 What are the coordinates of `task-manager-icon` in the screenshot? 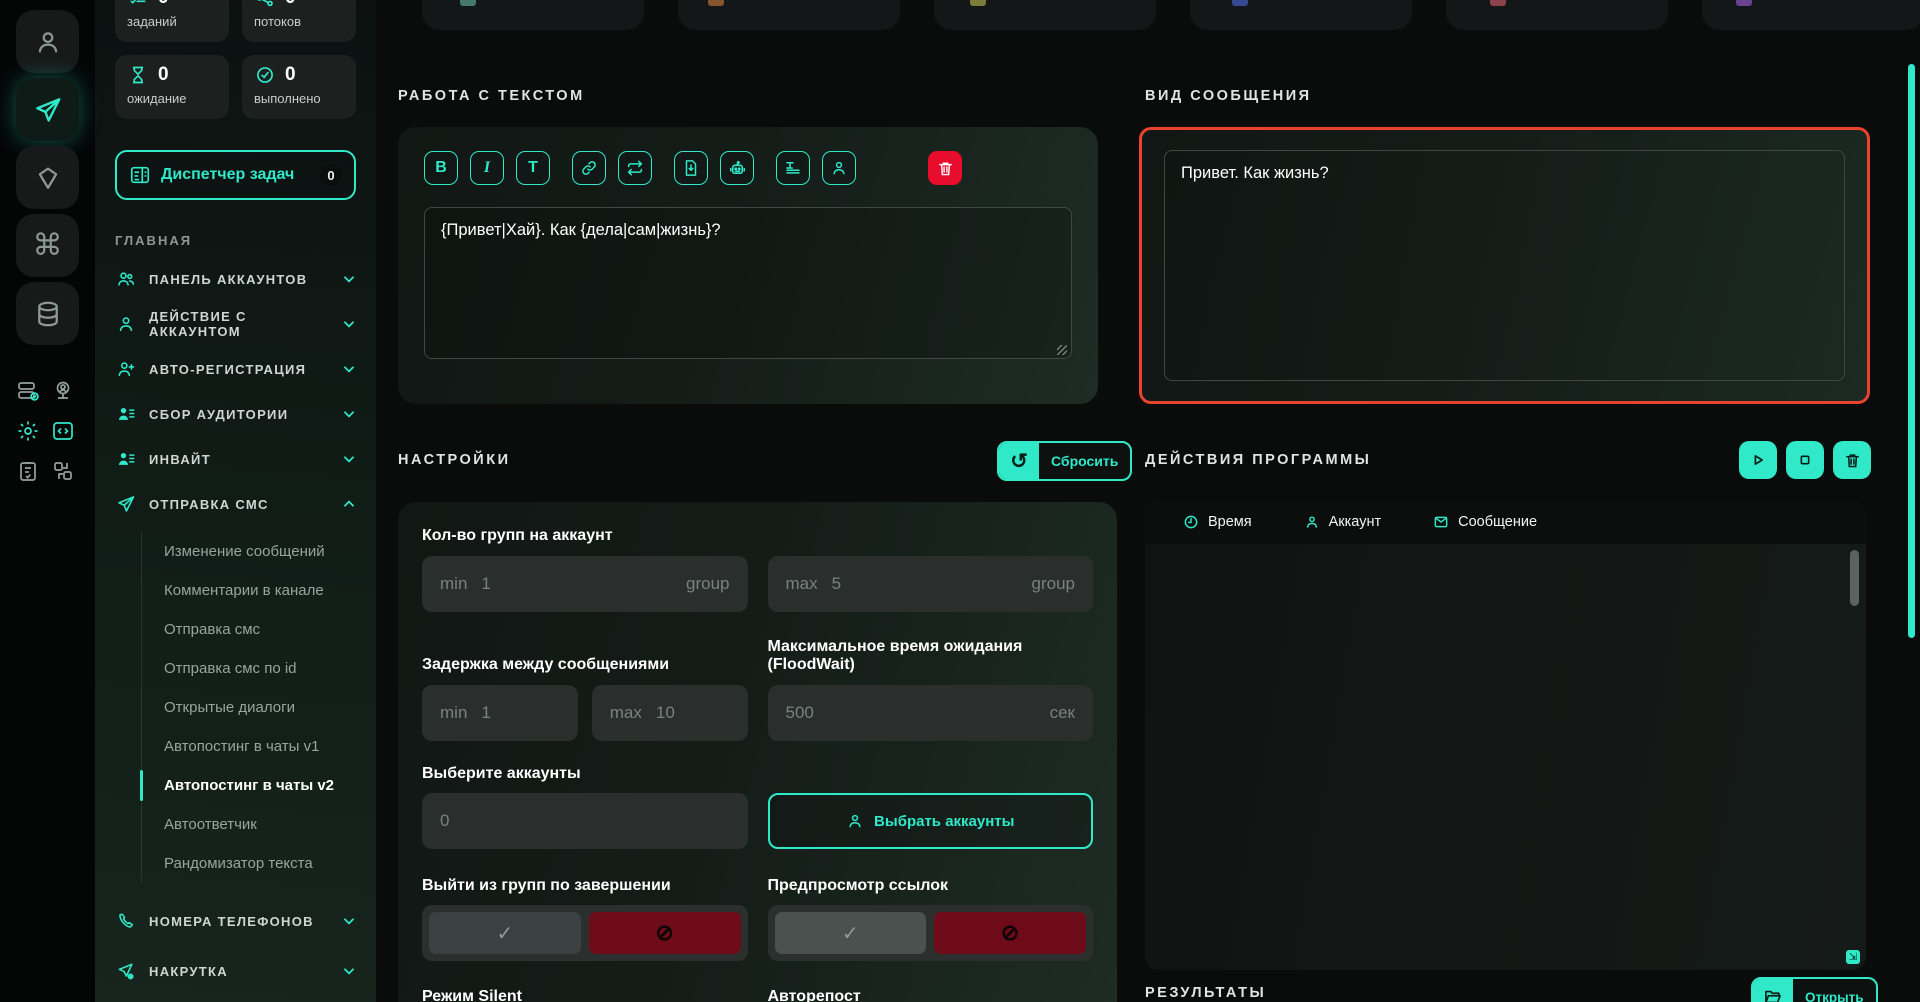 It's located at (140, 175).